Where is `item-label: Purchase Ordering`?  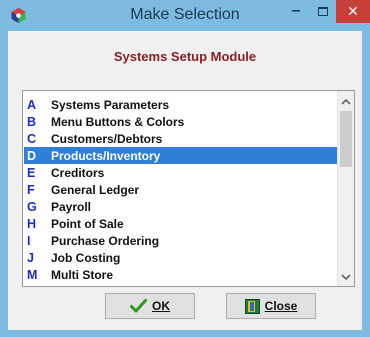 item-label: Purchase Ordering is located at coordinates (105, 240).